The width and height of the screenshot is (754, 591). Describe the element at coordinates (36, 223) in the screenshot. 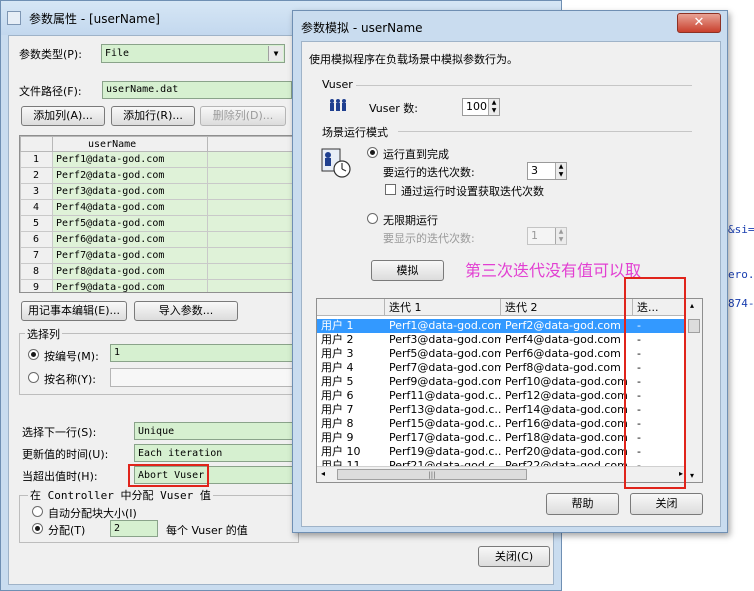

I see `row-number: 5` at that location.